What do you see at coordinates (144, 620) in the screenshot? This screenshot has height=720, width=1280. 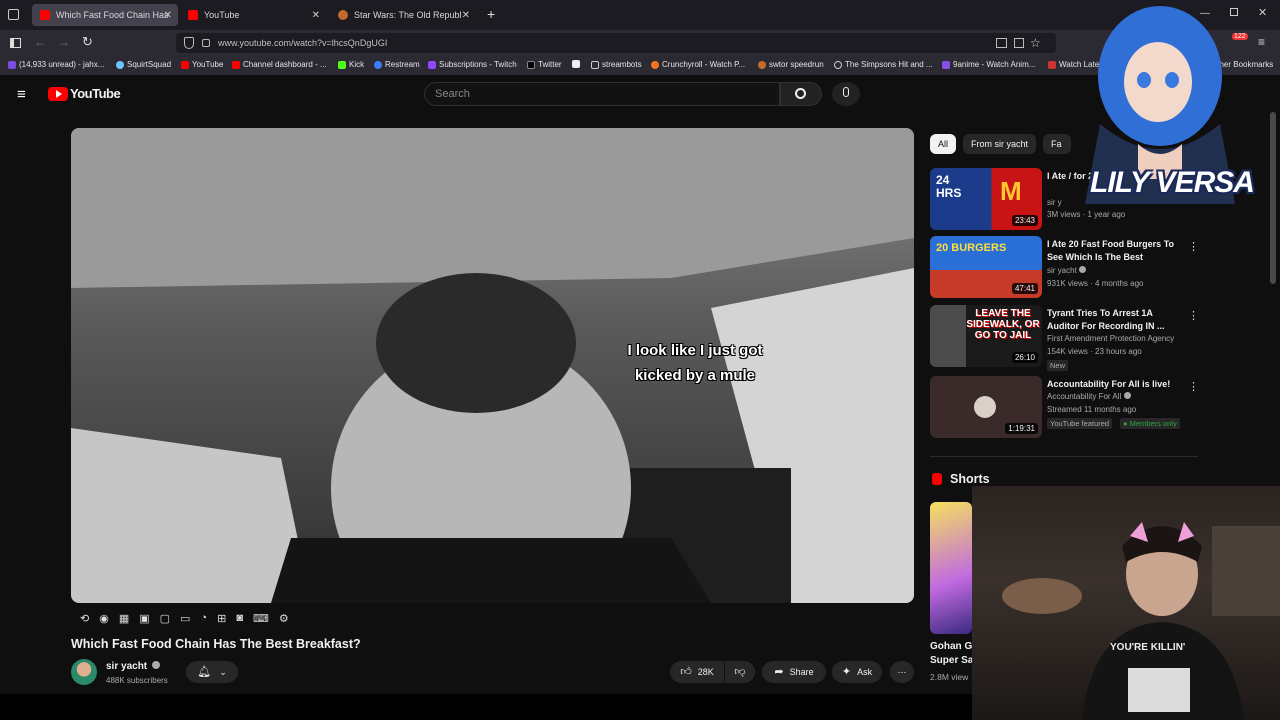 I see `clapperboard-icon: ▣` at bounding box center [144, 620].